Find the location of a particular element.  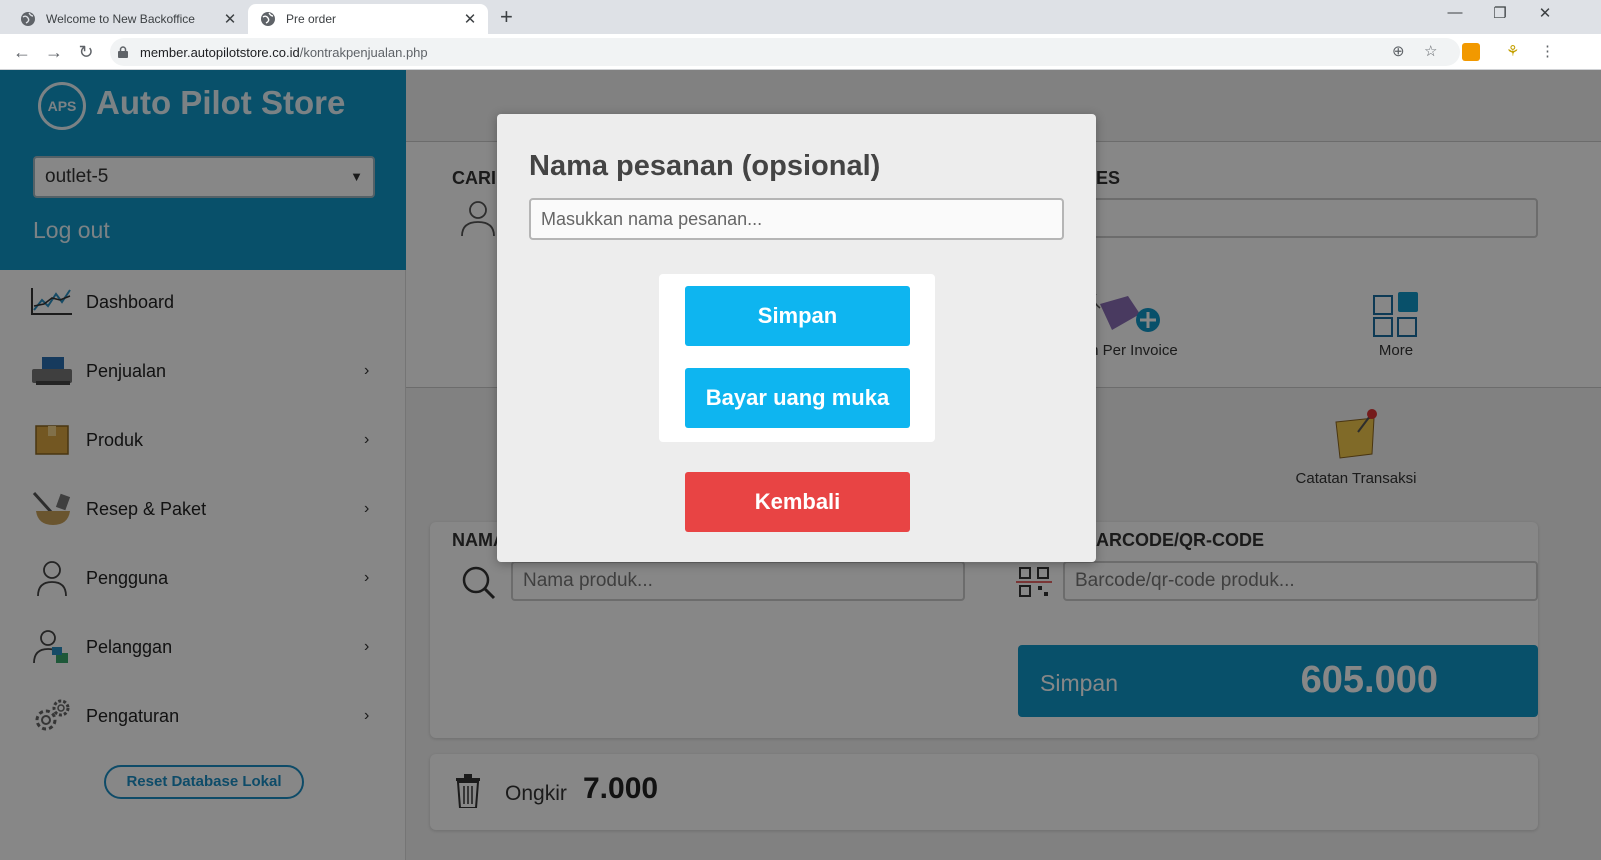

back-button: Kembali is located at coordinates (797, 502).